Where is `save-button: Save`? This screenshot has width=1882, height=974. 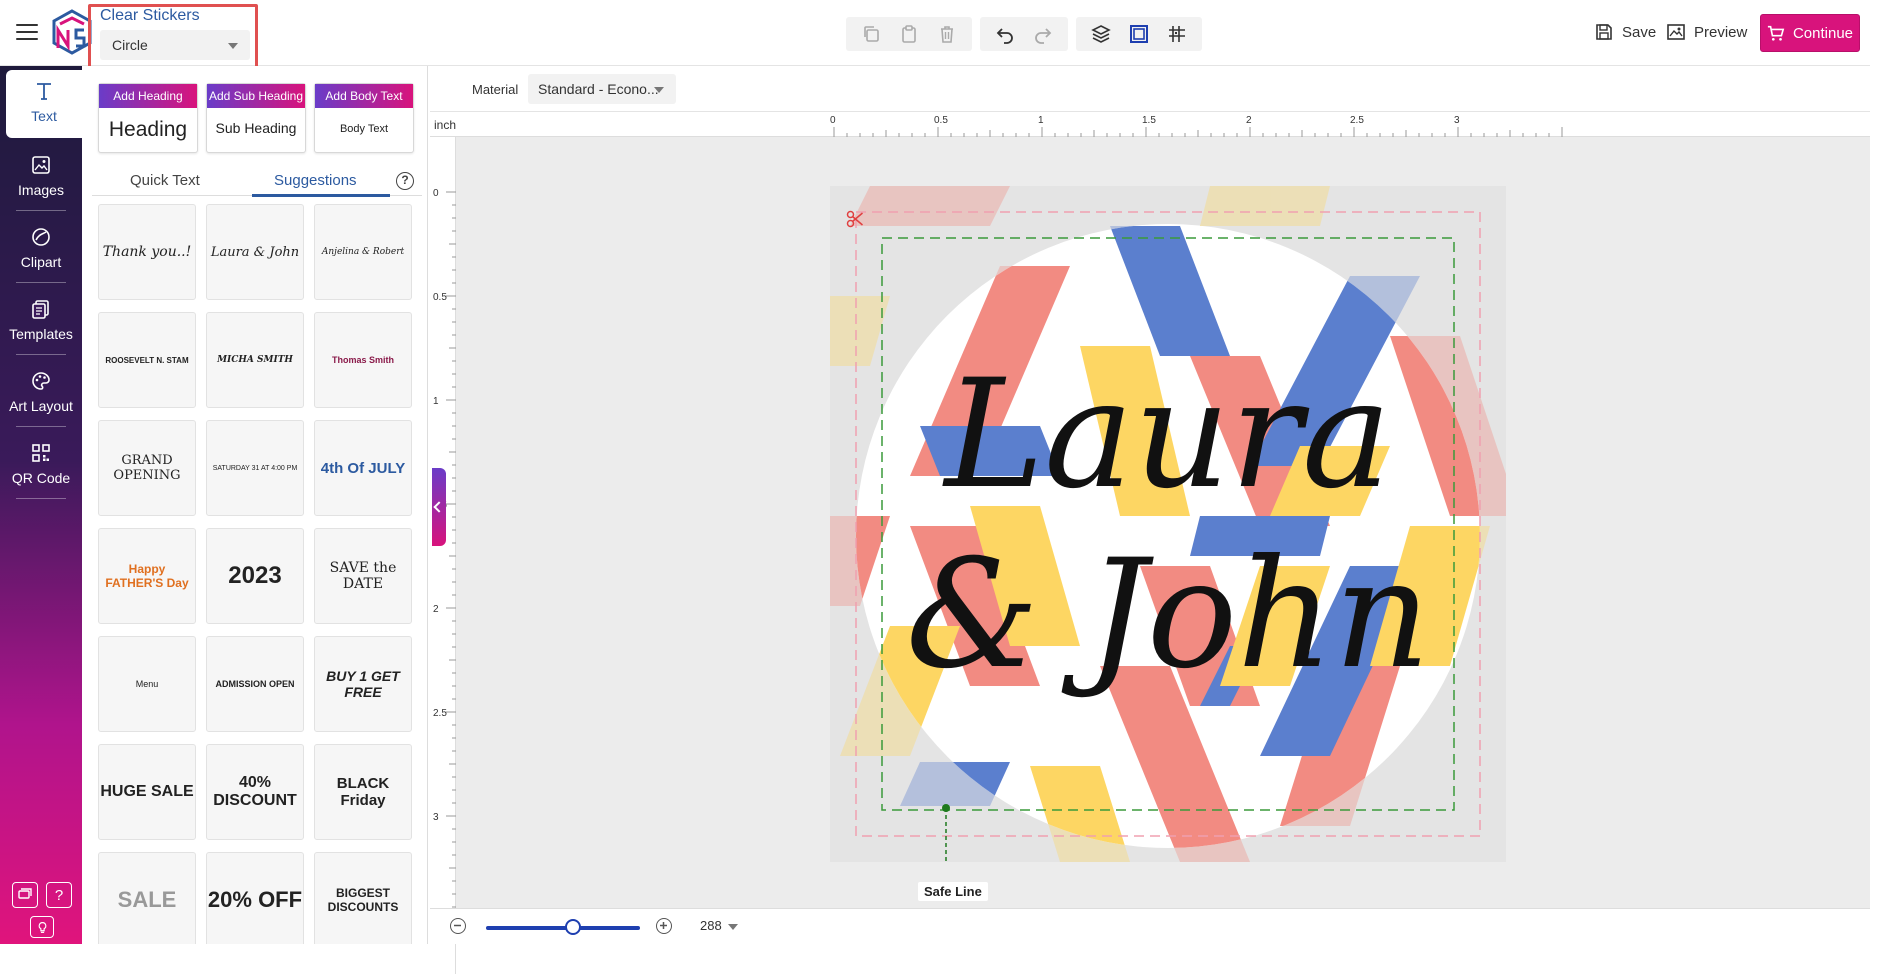
save-button: Save is located at coordinates (1625, 32).